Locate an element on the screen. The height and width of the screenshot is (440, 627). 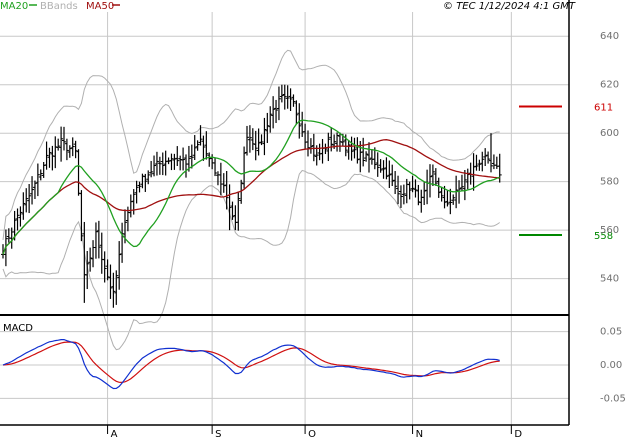
time-tick-label: S is located at coordinates (218, 434).